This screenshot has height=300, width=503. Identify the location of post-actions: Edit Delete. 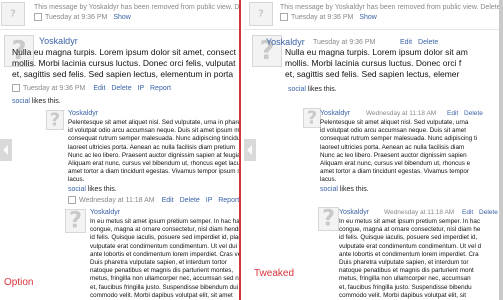
(419, 42).